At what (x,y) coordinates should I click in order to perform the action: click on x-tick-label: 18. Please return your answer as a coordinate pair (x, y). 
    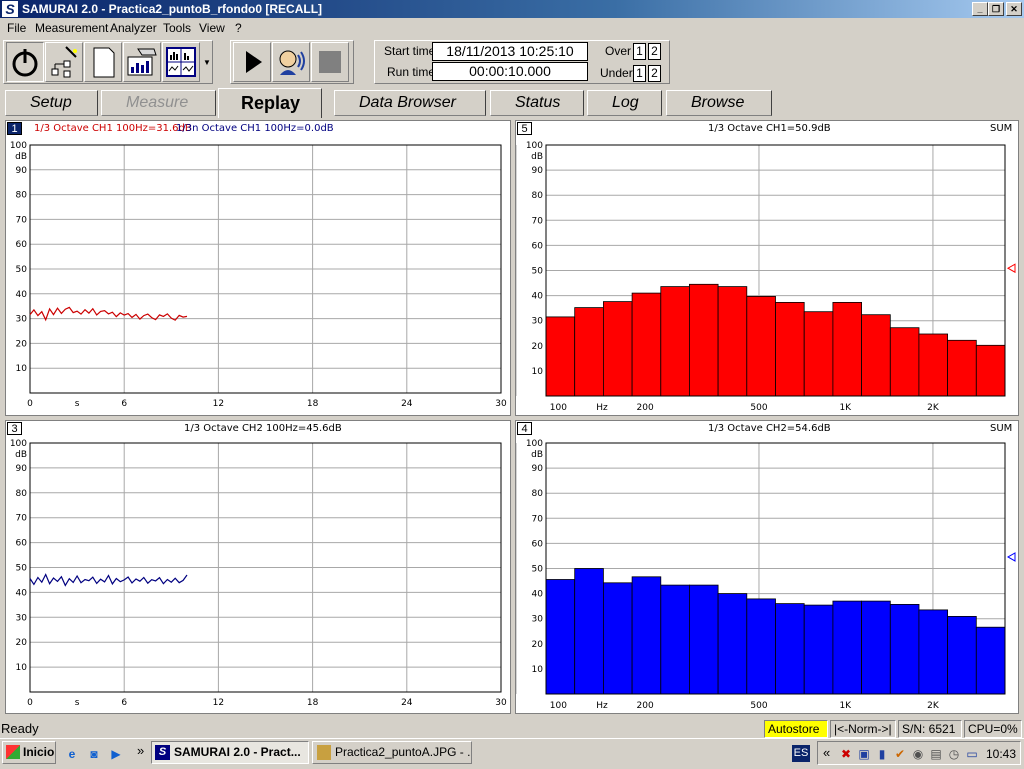
    Looking at the image, I should click on (313, 703).